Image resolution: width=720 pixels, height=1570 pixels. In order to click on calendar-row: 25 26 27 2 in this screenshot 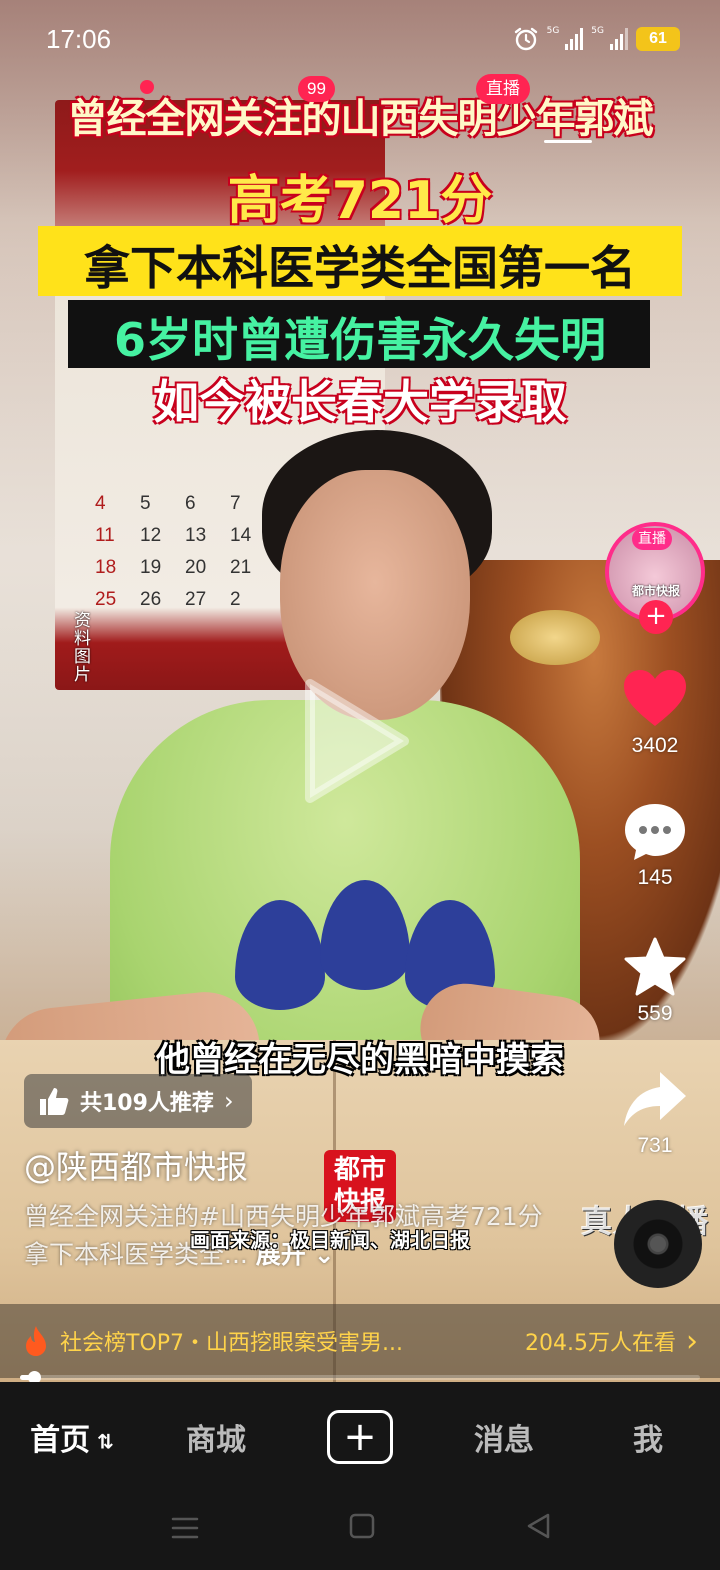, I will do `click(200, 600)`.